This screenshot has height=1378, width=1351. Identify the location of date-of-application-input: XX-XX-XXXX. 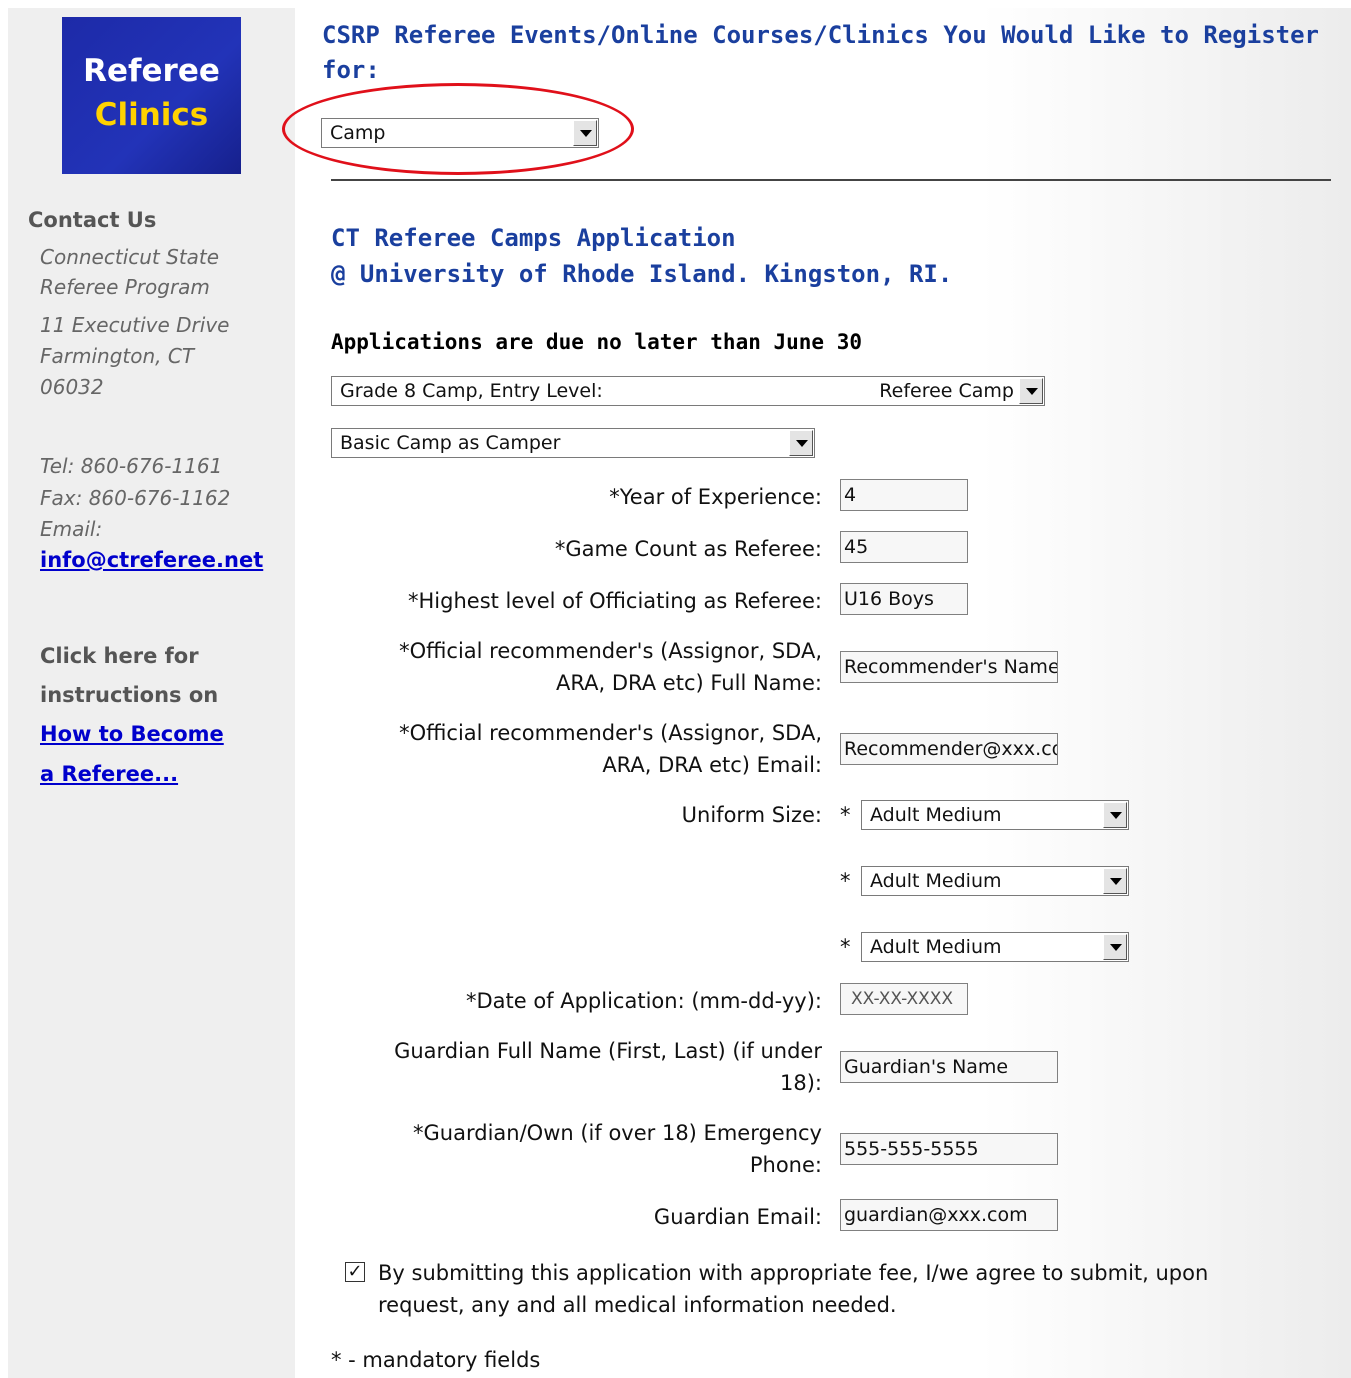
(904, 999).